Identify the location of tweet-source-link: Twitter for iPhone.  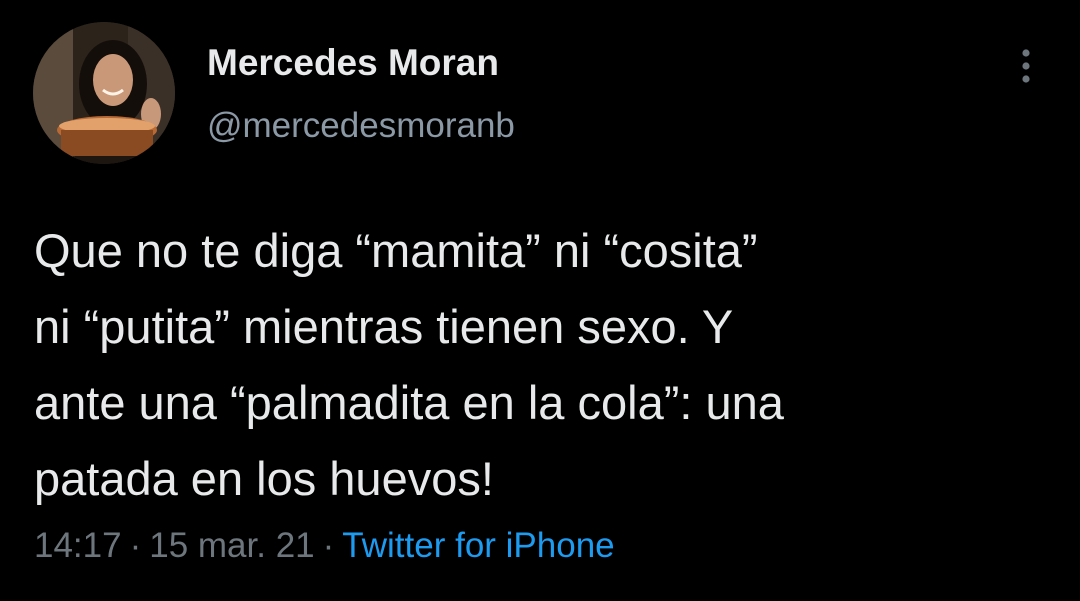
(478, 545).